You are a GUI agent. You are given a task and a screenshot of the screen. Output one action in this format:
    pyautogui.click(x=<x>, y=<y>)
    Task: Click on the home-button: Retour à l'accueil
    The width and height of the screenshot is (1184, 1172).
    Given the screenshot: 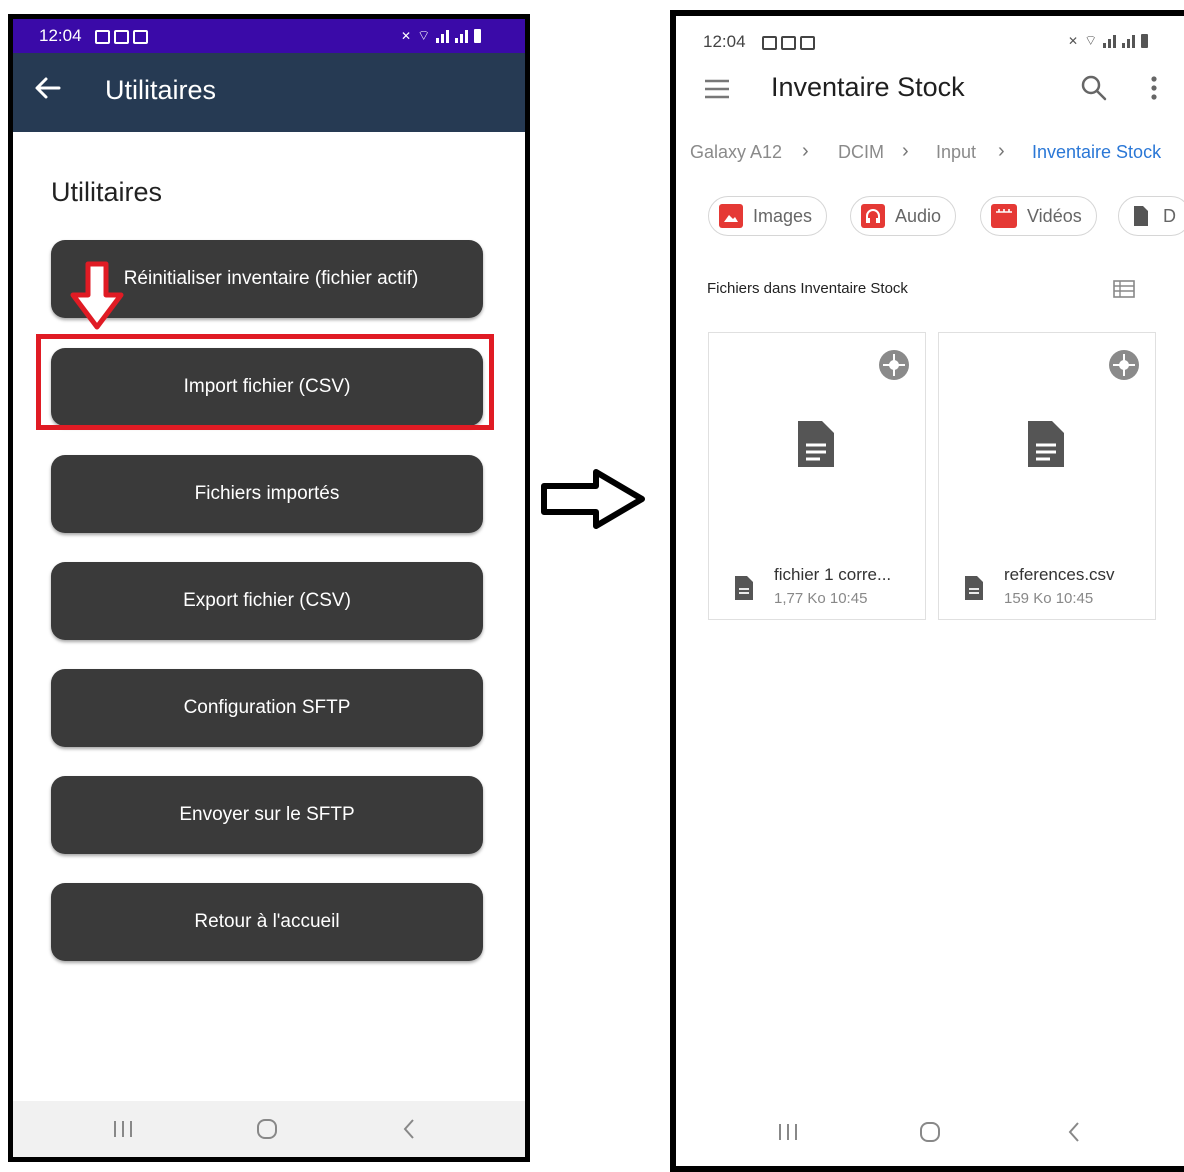 What is the action you would take?
    pyautogui.click(x=267, y=922)
    